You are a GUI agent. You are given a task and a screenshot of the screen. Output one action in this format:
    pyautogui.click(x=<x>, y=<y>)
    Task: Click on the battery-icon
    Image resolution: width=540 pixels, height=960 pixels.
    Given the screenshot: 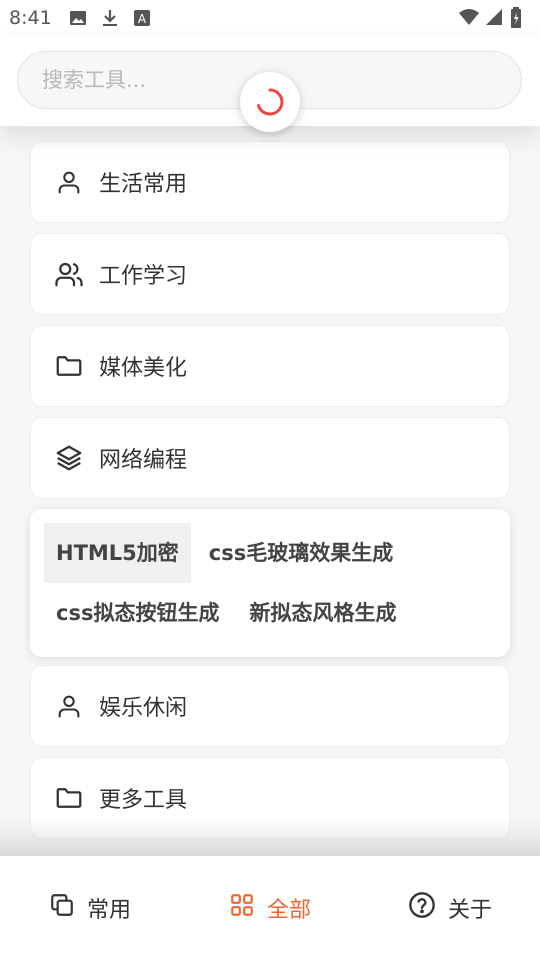 What is the action you would take?
    pyautogui.click(x=520, y=17)
    